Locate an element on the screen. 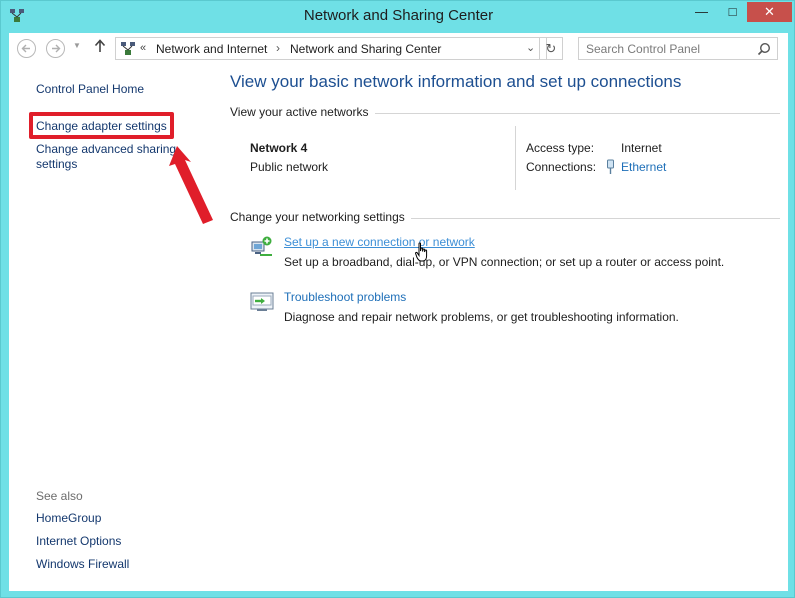  back-arrow-icon is located at coordinates (25, 48).